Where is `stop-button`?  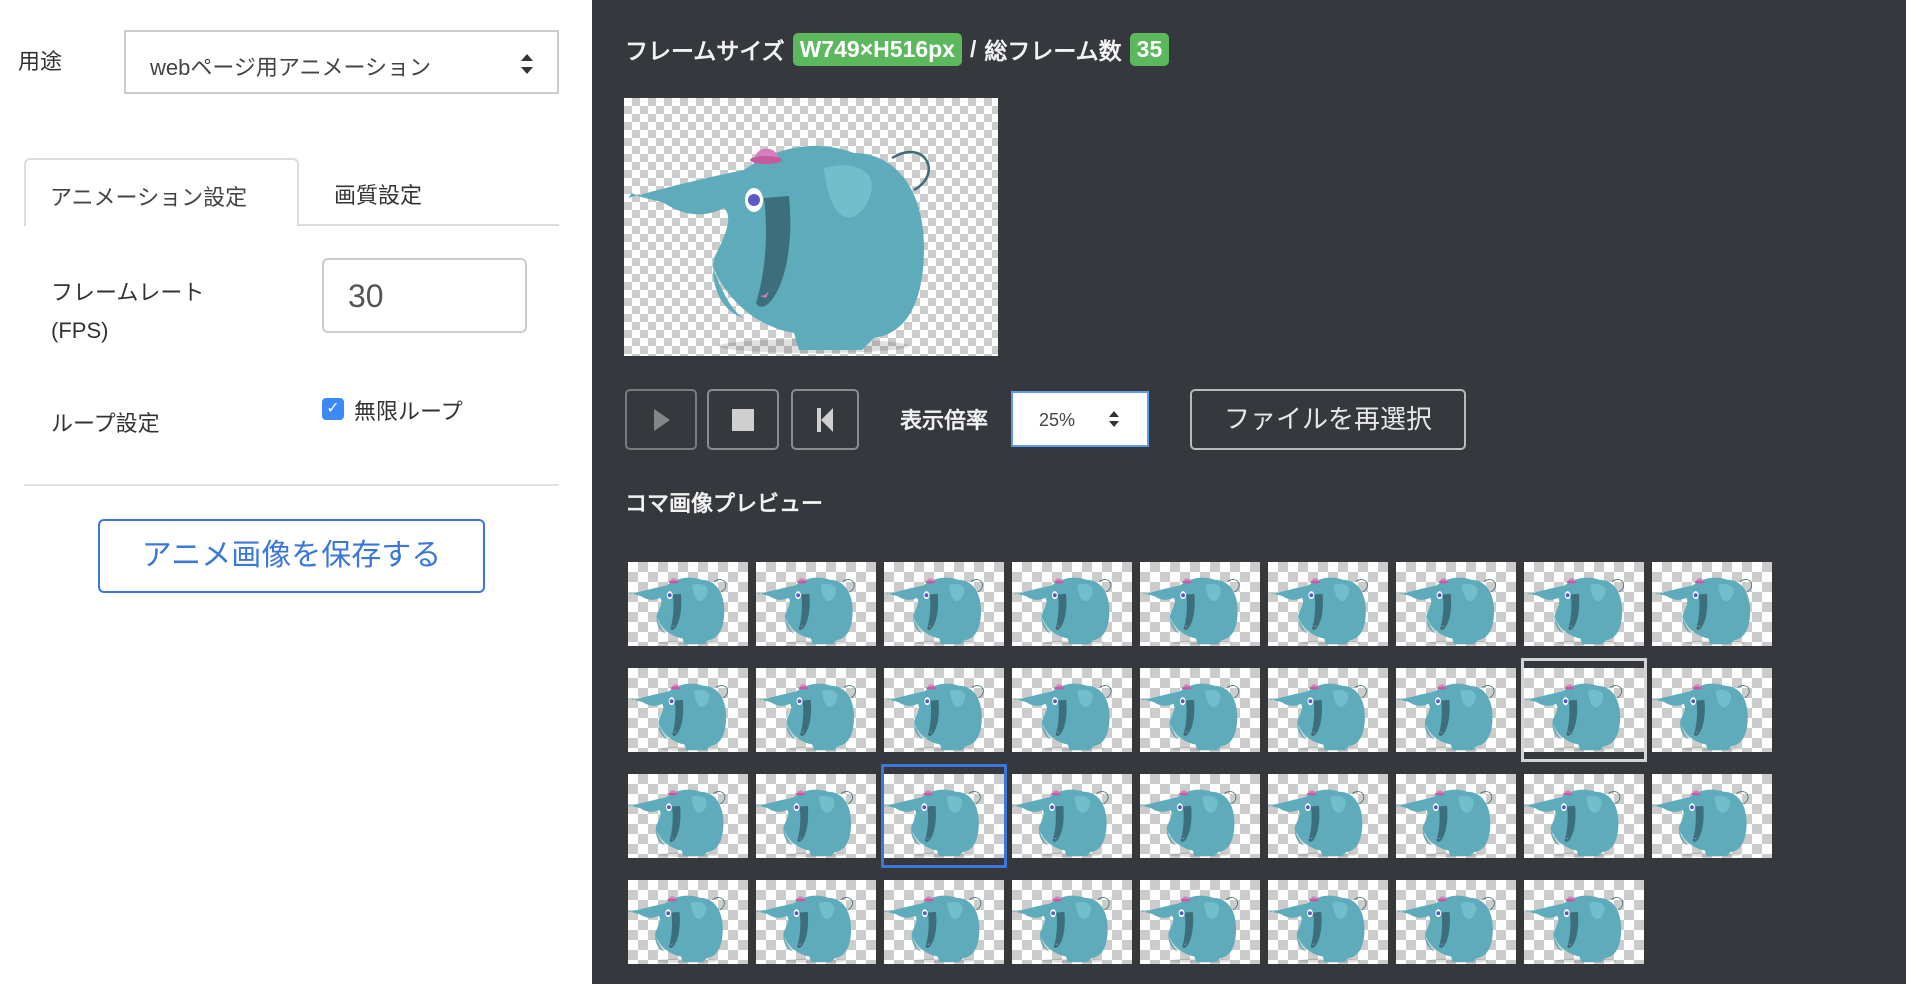 stop-button is located at coordinates (743, 419).